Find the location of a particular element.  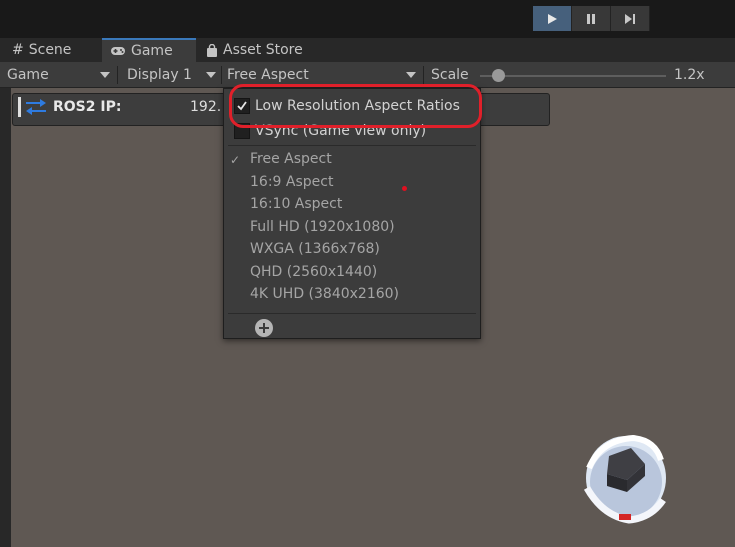

view-mode-dropdown: Game is located at coordinates (61, 75).